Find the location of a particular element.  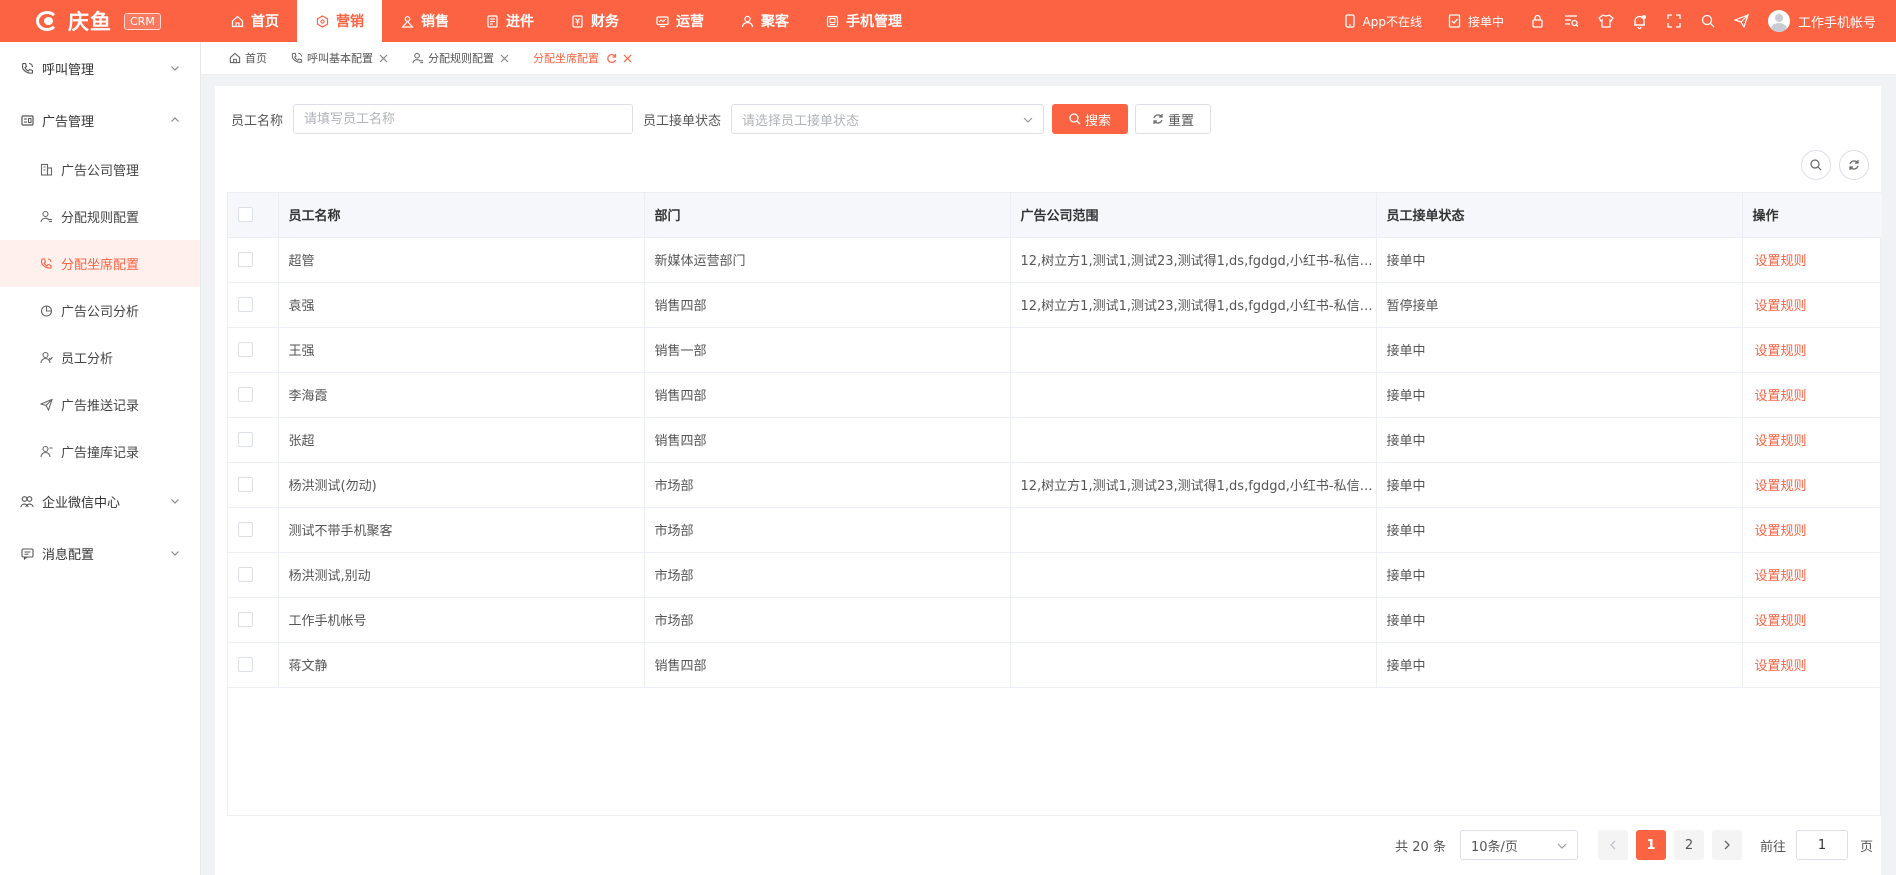

avatar is located at coordinates (1778, 21).